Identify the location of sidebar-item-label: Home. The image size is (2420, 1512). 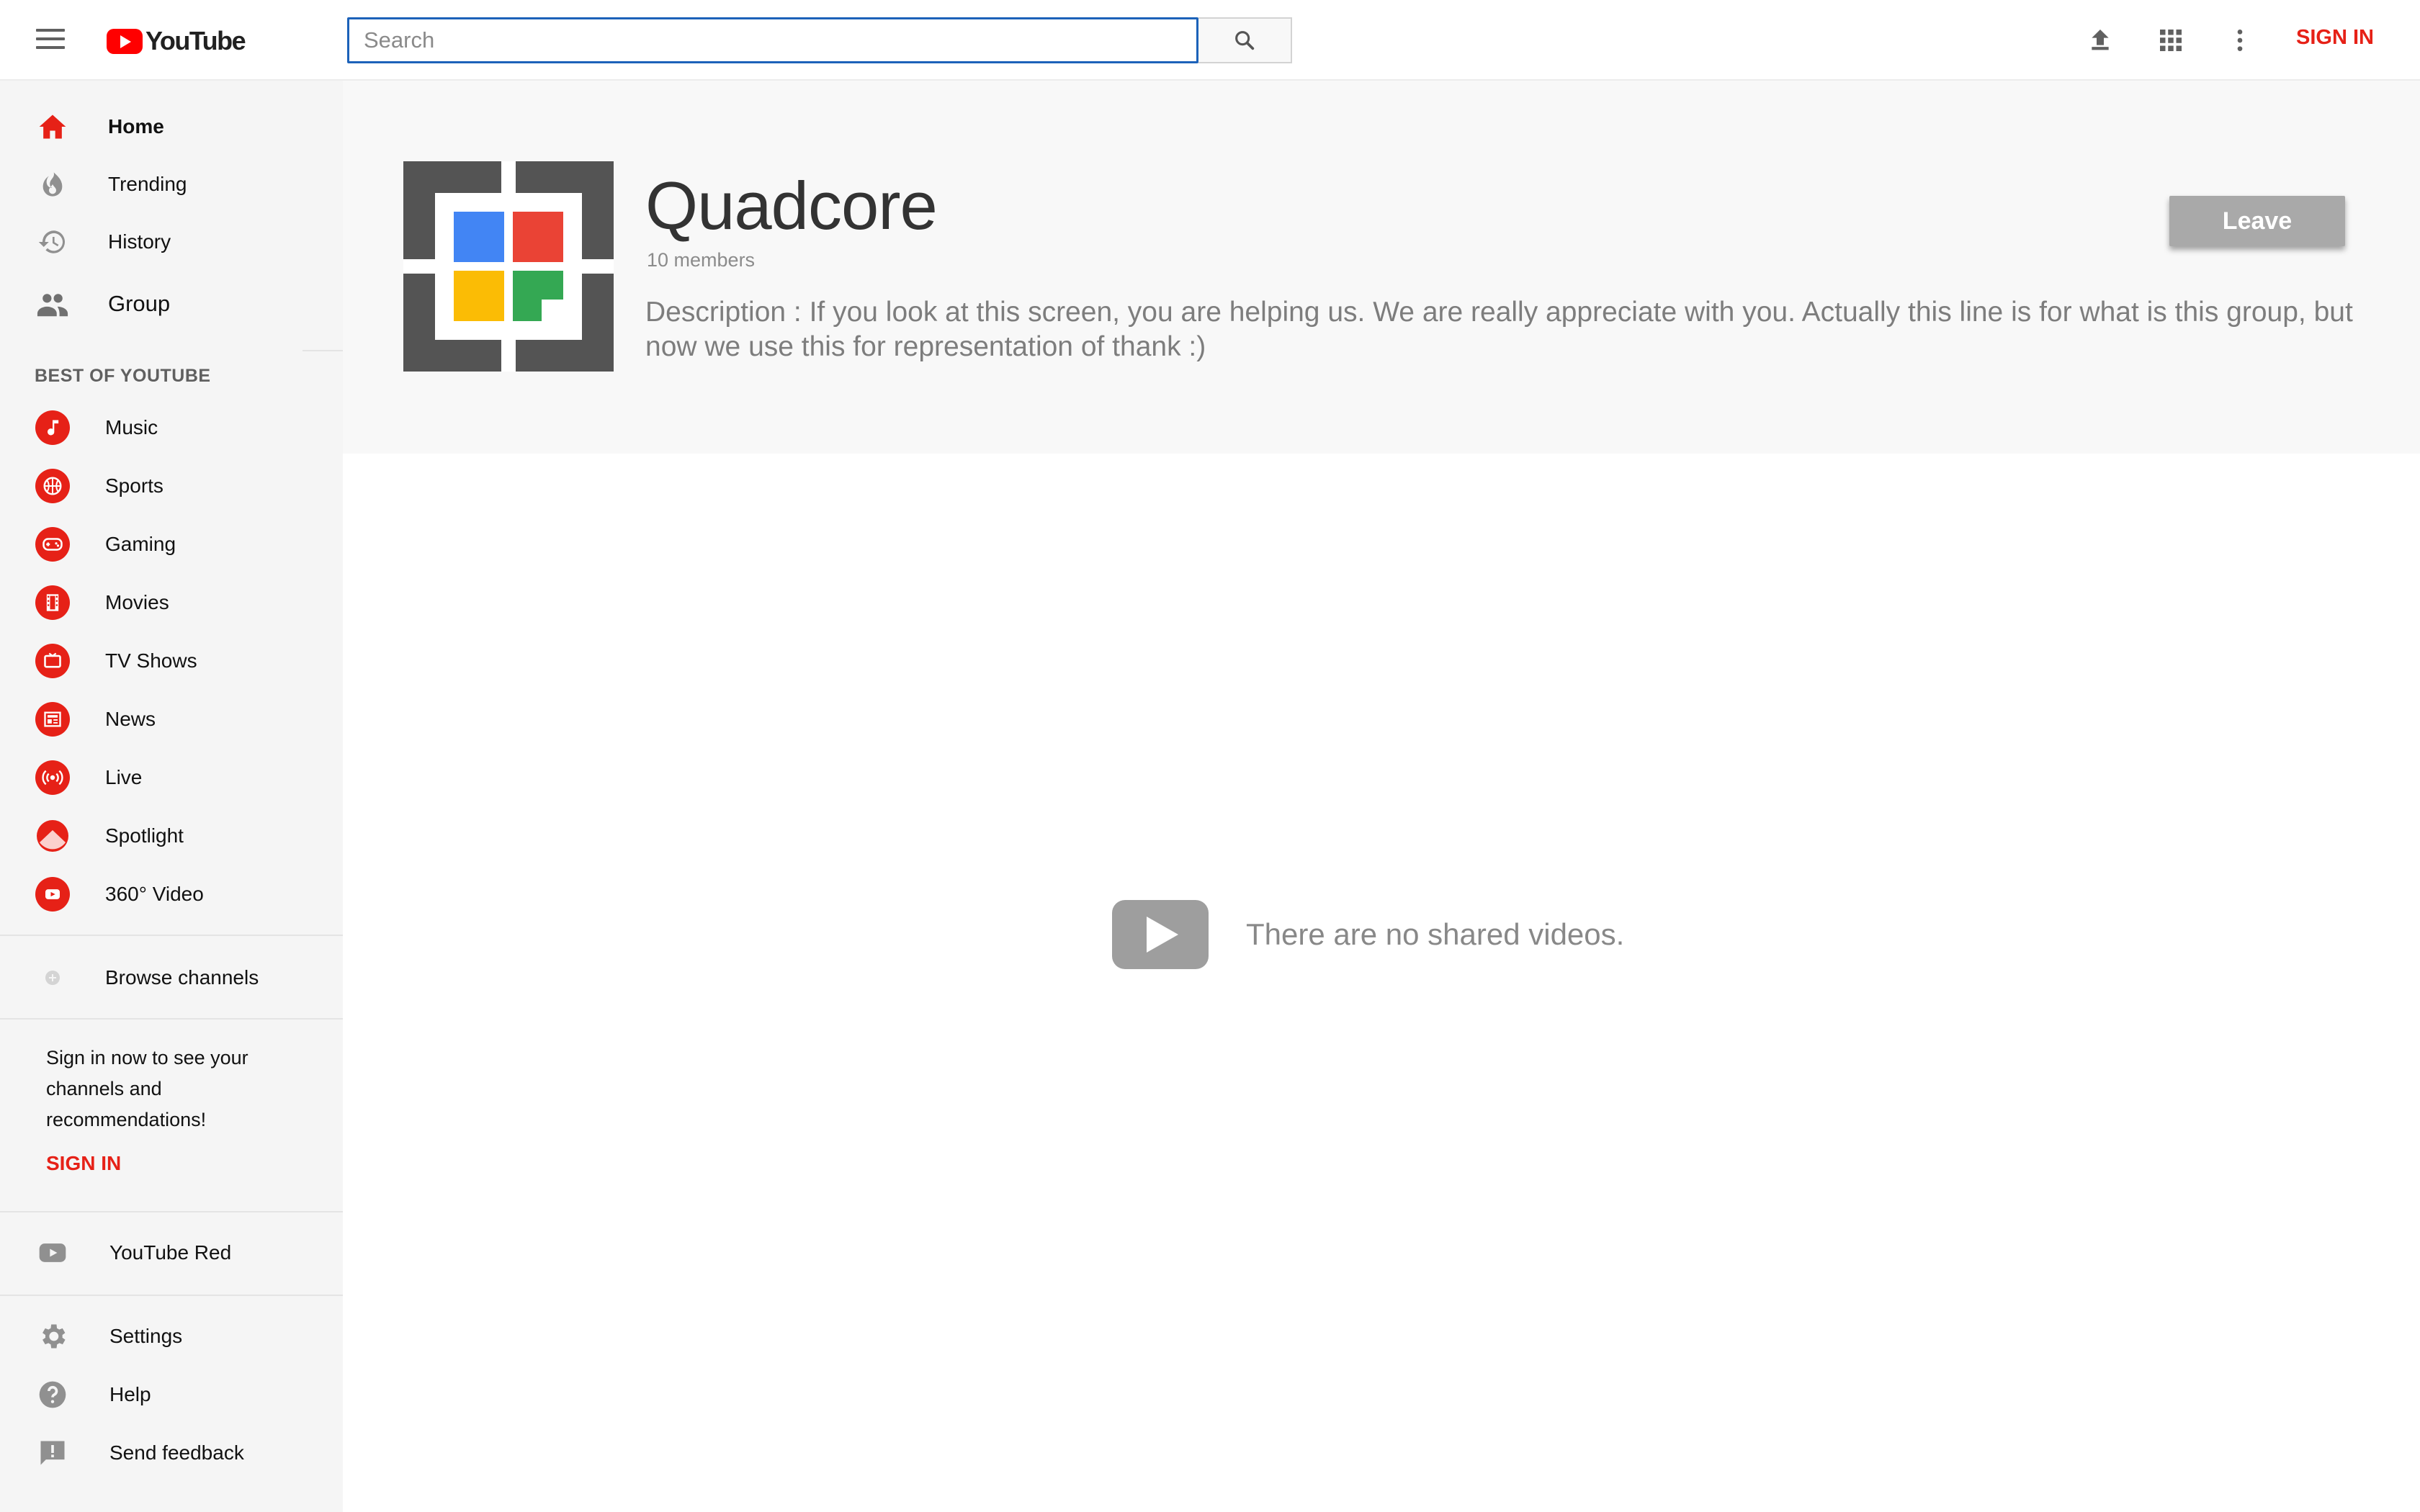
(136, 126).